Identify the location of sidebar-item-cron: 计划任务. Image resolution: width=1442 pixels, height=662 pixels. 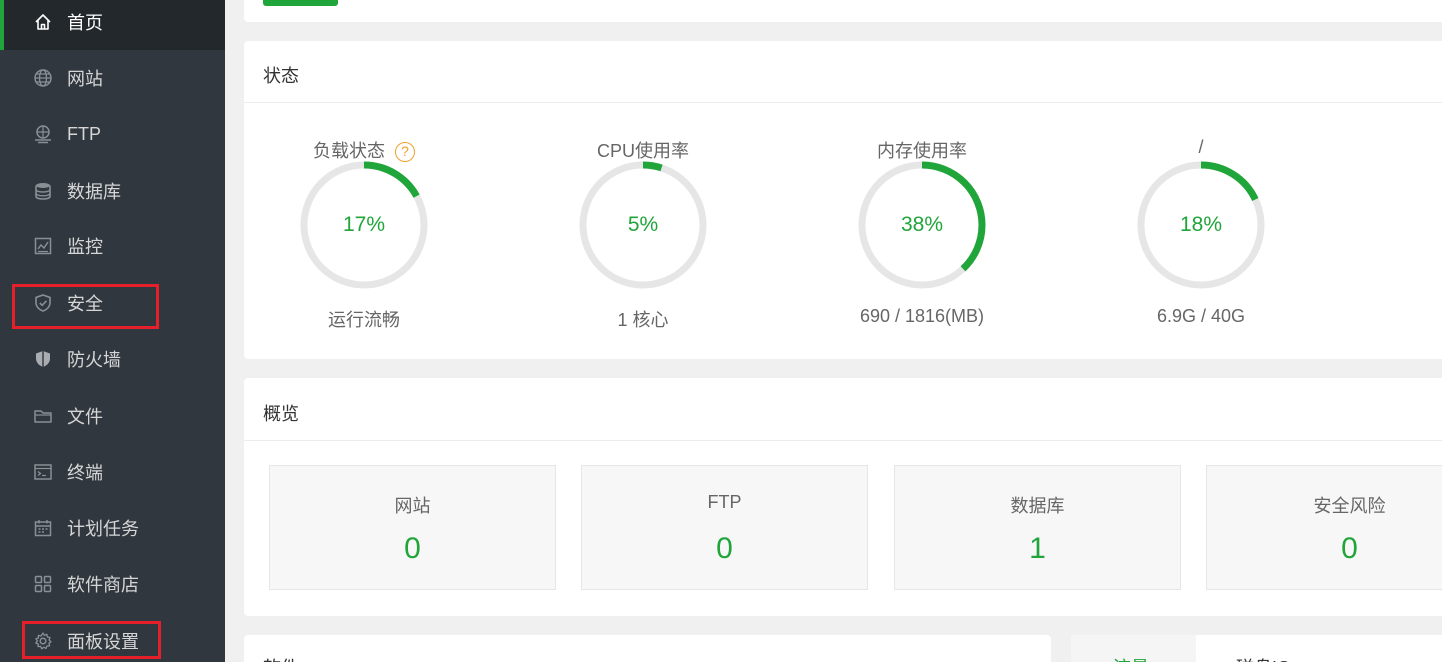
(112, 528).